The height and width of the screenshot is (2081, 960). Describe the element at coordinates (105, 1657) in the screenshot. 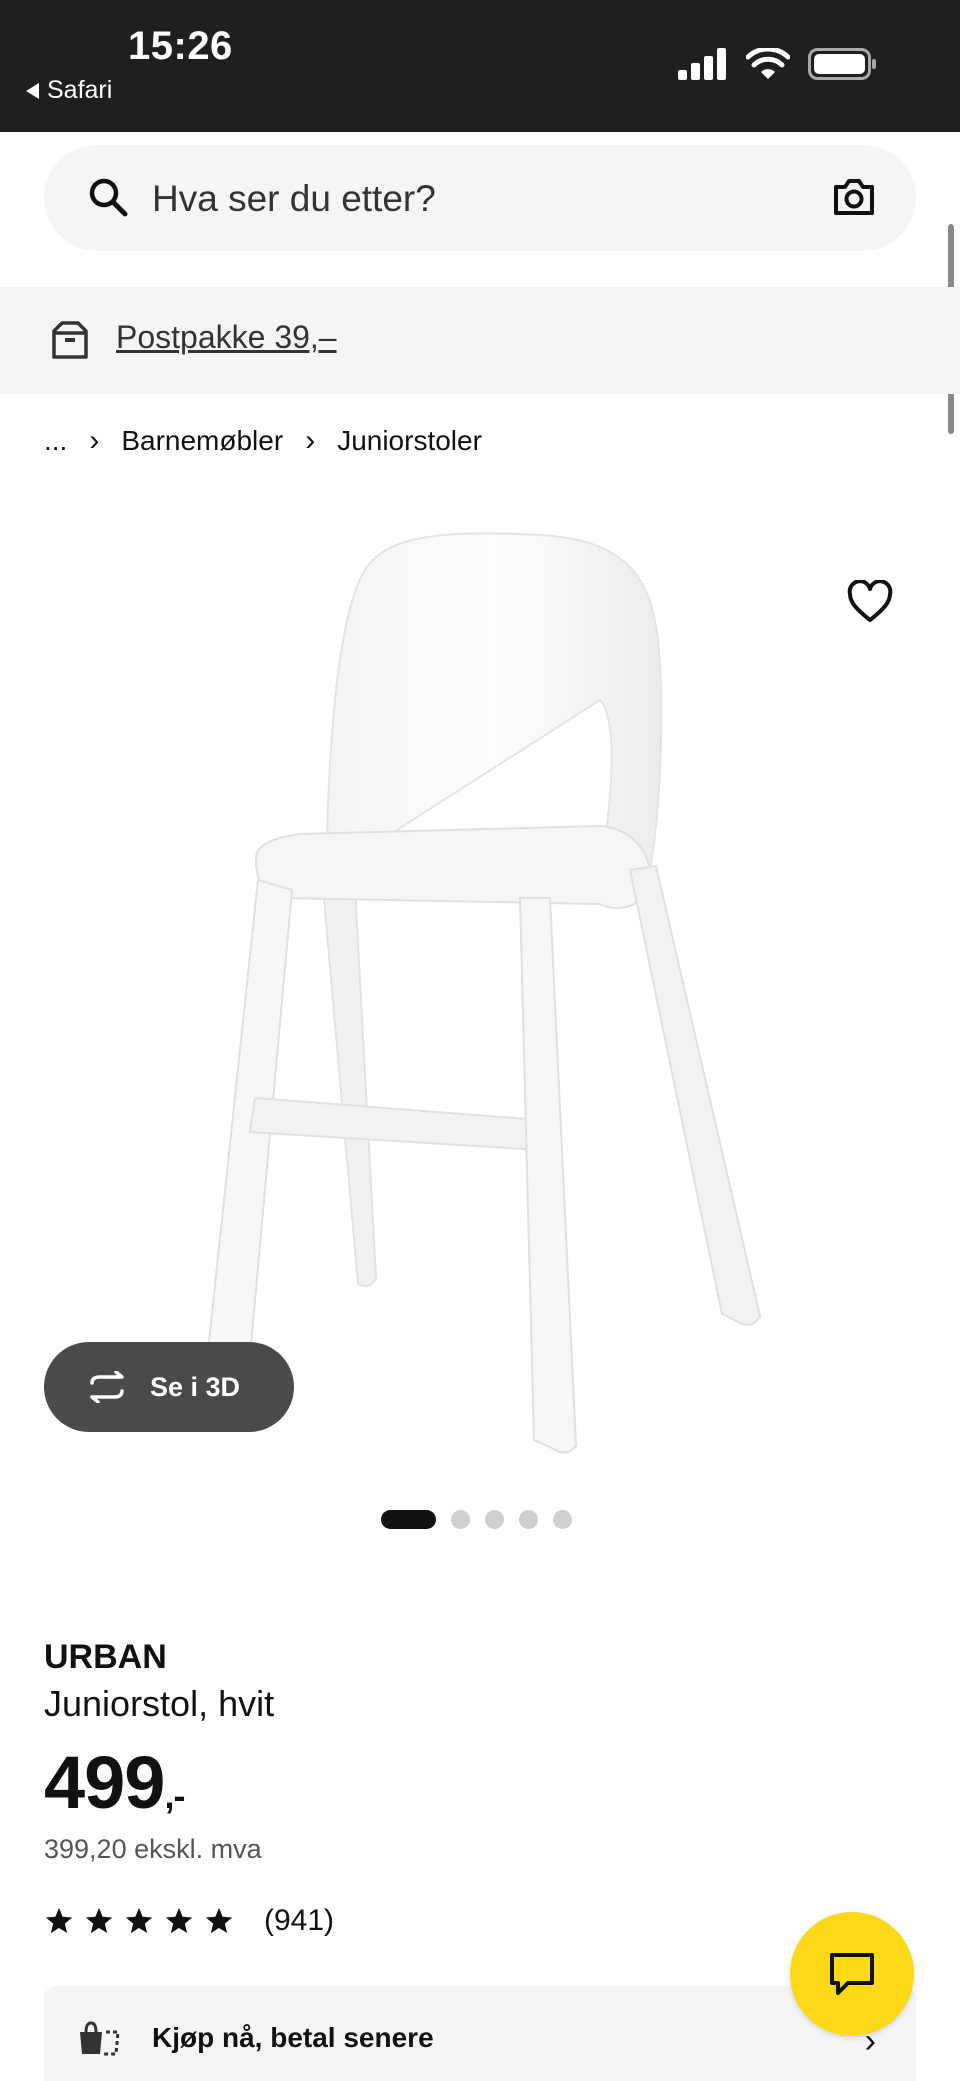

I see `product-brand: URBAN` at that location.